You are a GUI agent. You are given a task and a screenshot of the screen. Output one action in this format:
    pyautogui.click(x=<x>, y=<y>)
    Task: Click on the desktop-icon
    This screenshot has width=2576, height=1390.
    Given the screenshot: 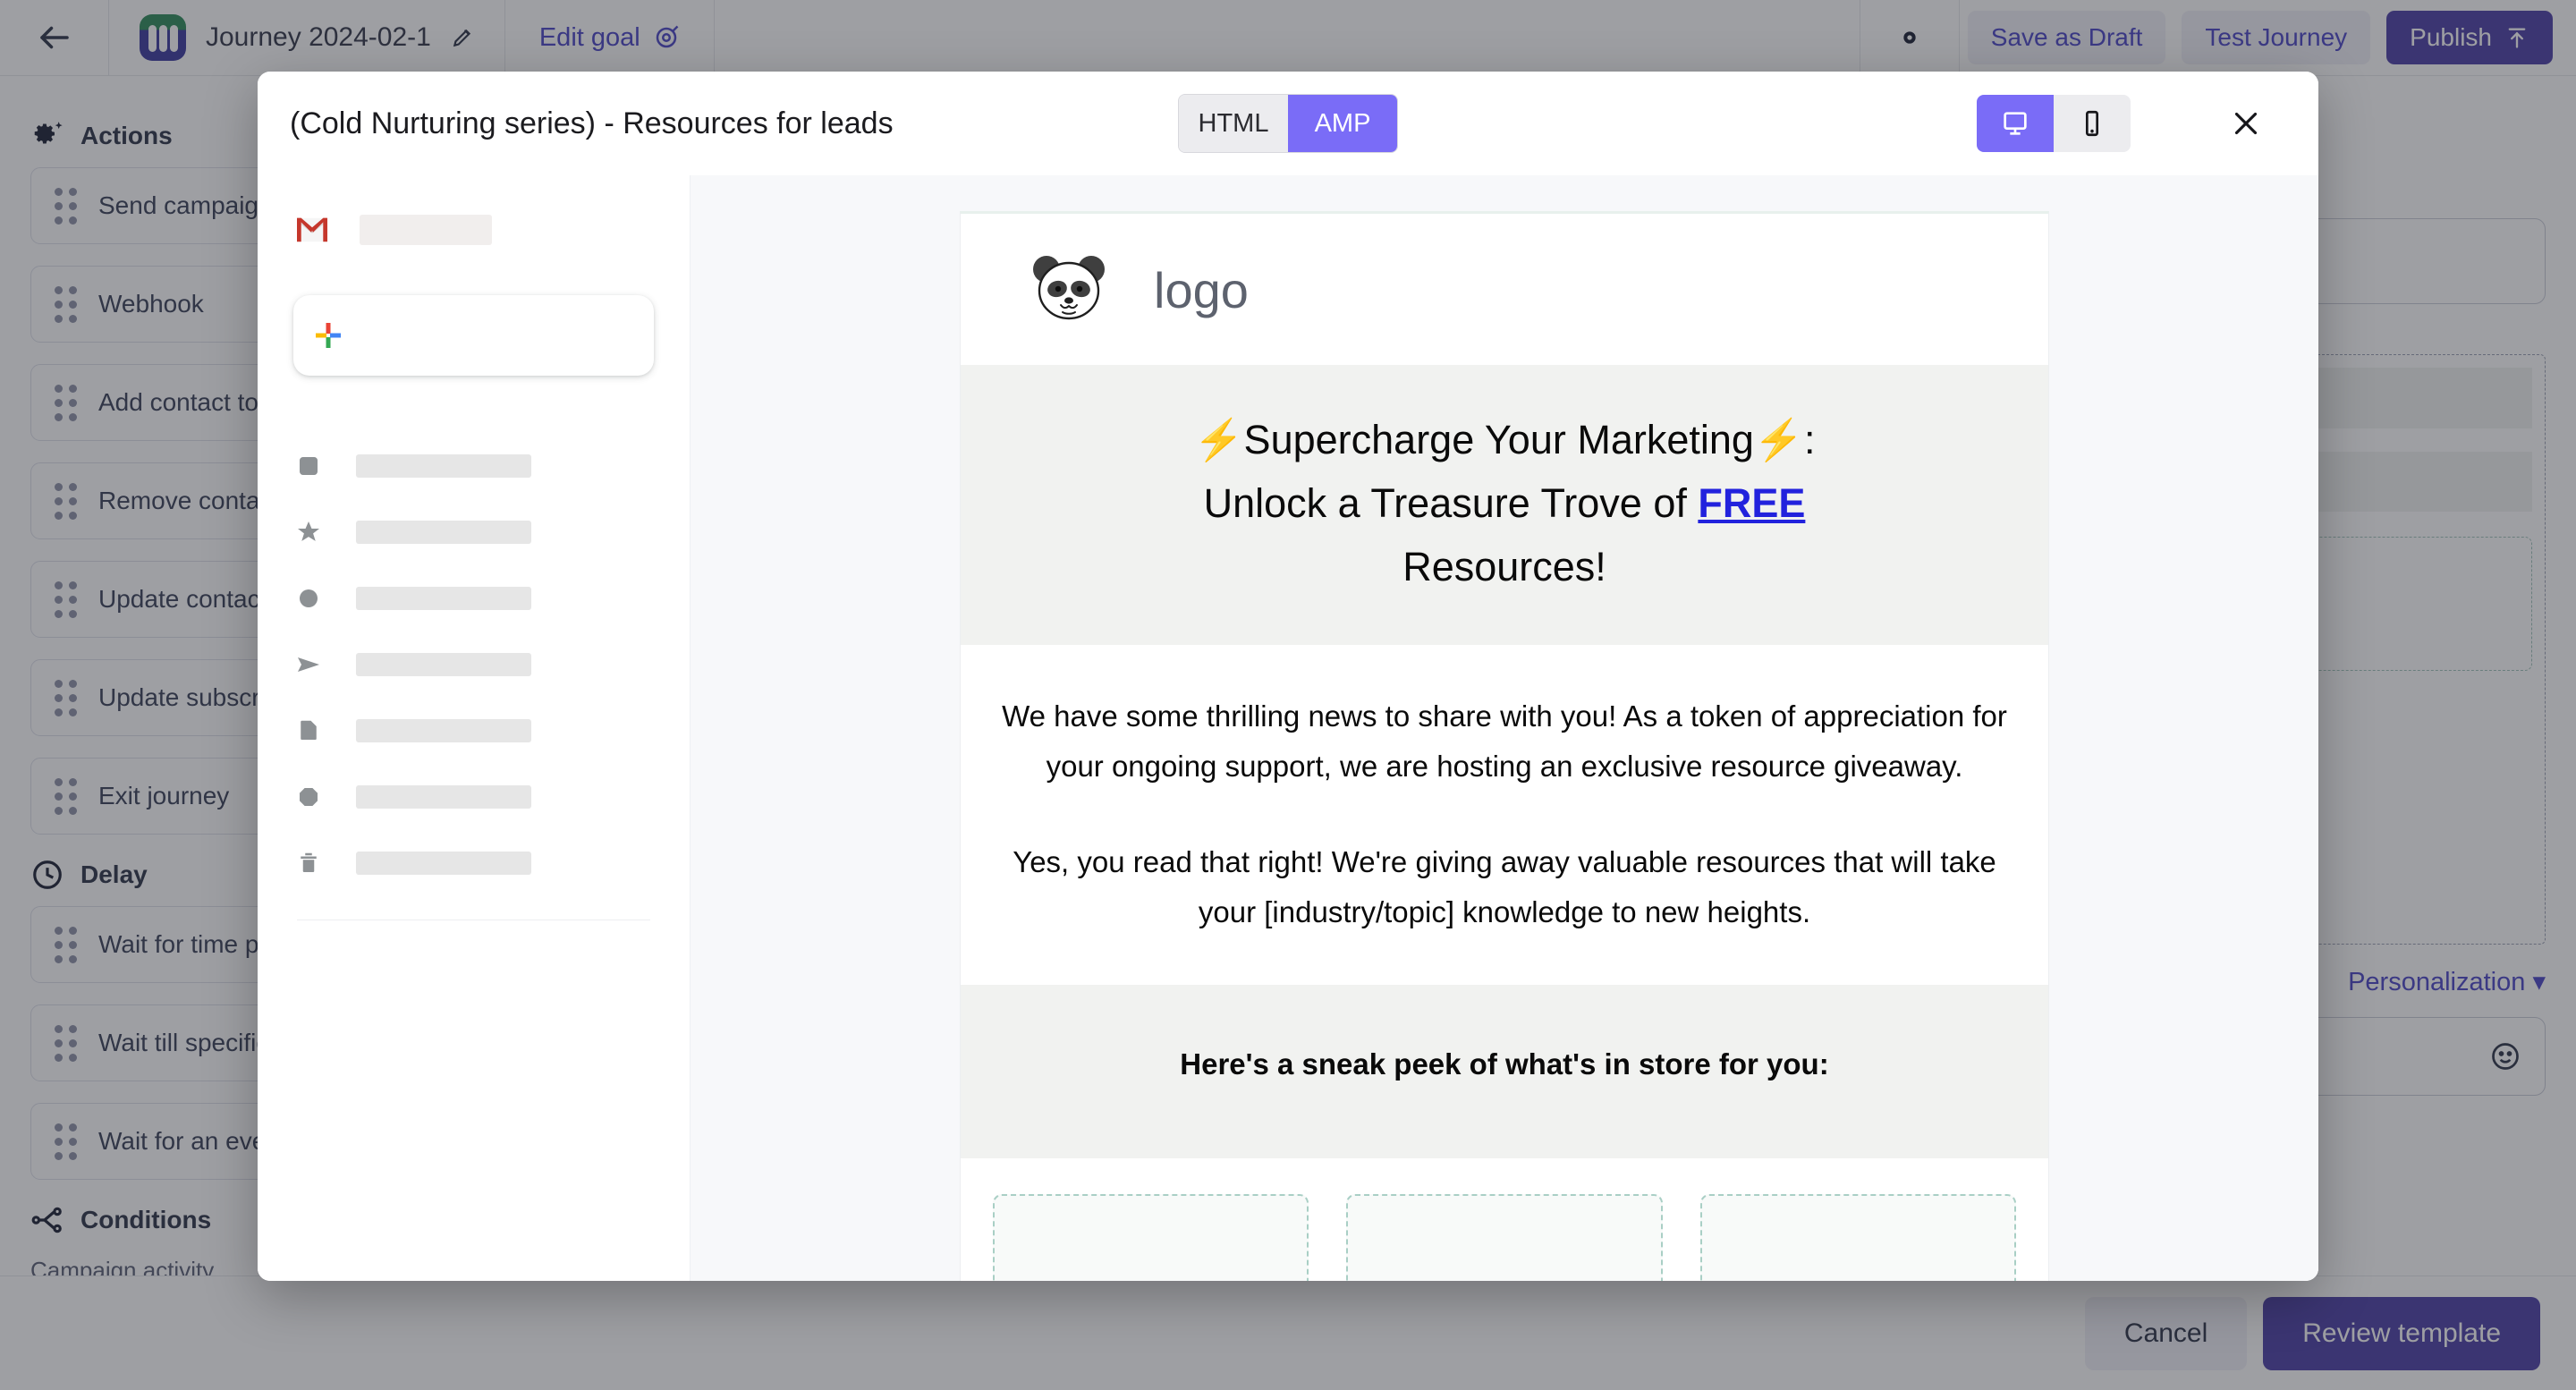 What is the action you would take?
    pyautogui.click(x=2015, y=123)
    